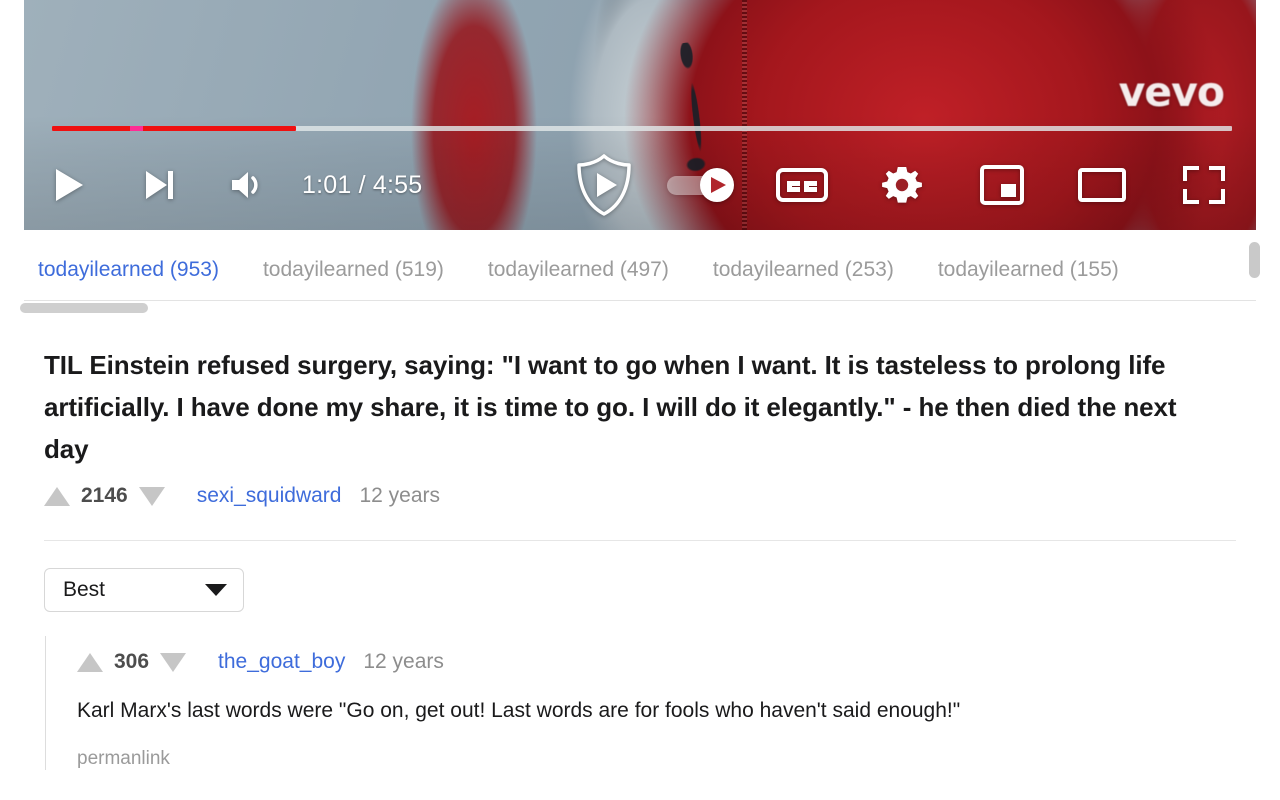 This screenshot has width=1280, height=800. What do you see at coordinates (803, 270) in the screenshot?
I see `tab-todayilearned-4: todayilearned (253)` at bounding box center [803, 270].